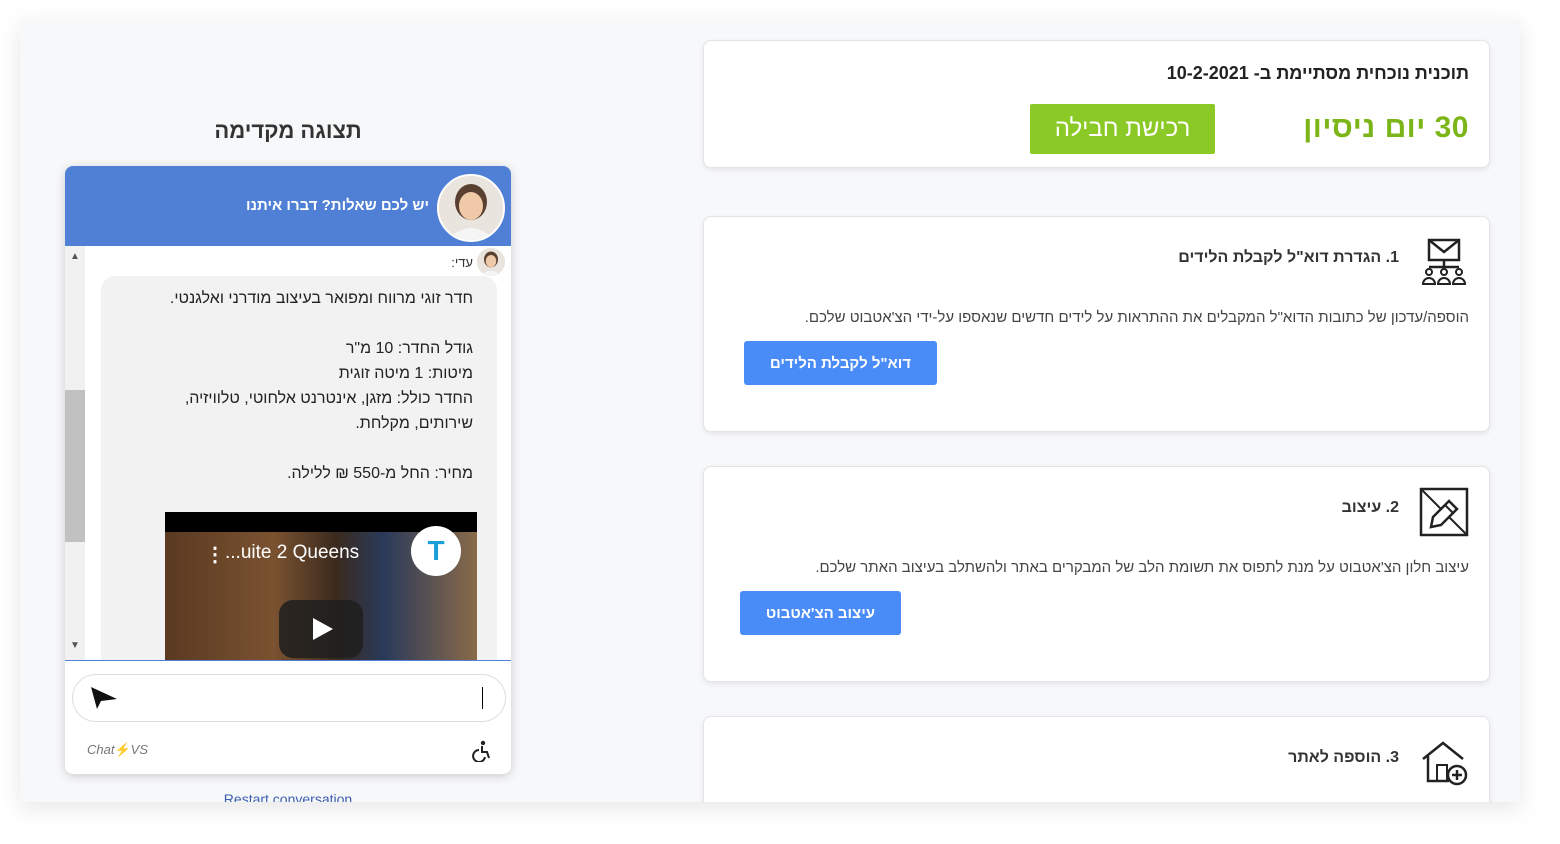 This screenshot has height=844, width=1560. I want to click on agent-photo, so click(471, 208).